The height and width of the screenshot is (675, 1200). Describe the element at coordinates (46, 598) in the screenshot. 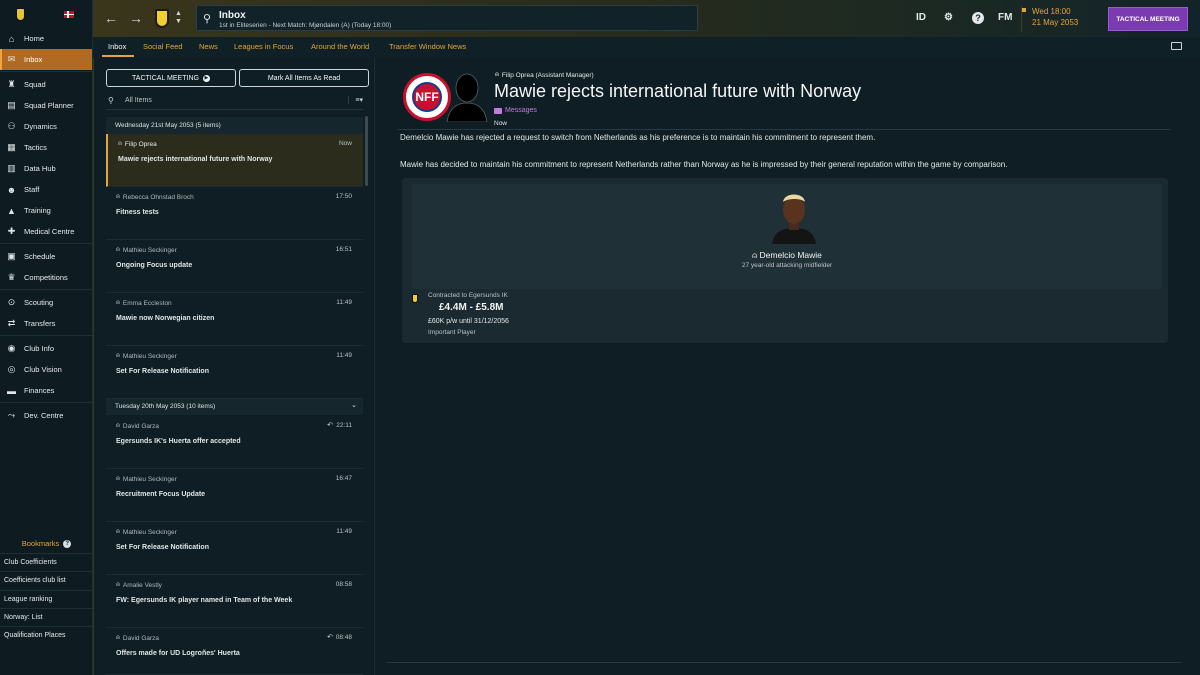

I see `bookmark-item: League ranking` at that location.